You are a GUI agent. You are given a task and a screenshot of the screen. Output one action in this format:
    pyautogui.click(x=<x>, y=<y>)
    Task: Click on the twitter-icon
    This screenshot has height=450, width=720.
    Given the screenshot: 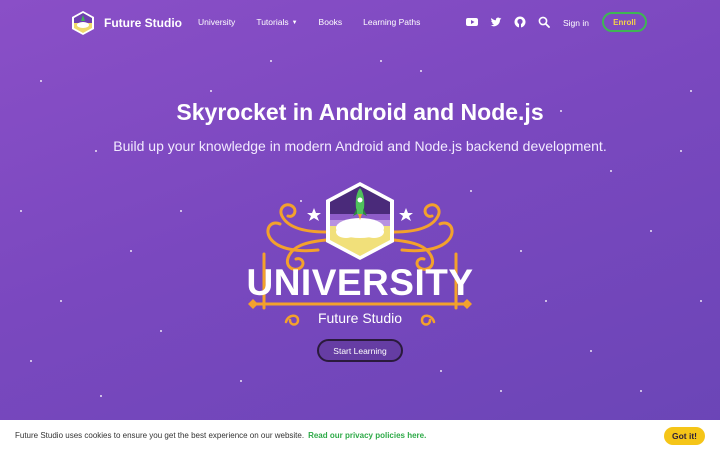 What is the action you would take?
    pyautogui.click(x=496, y=22)
    